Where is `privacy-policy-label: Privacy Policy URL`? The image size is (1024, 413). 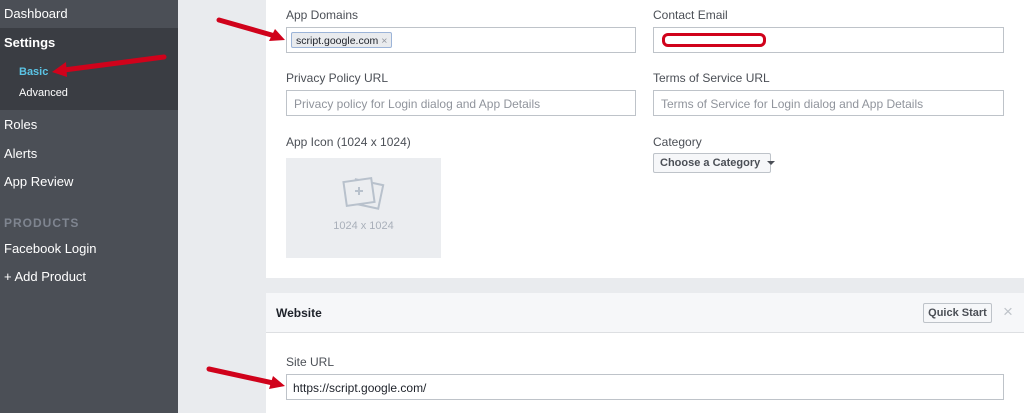
privacy-policy-label: Privacy Policy URL is located at coordinates (337, 78).